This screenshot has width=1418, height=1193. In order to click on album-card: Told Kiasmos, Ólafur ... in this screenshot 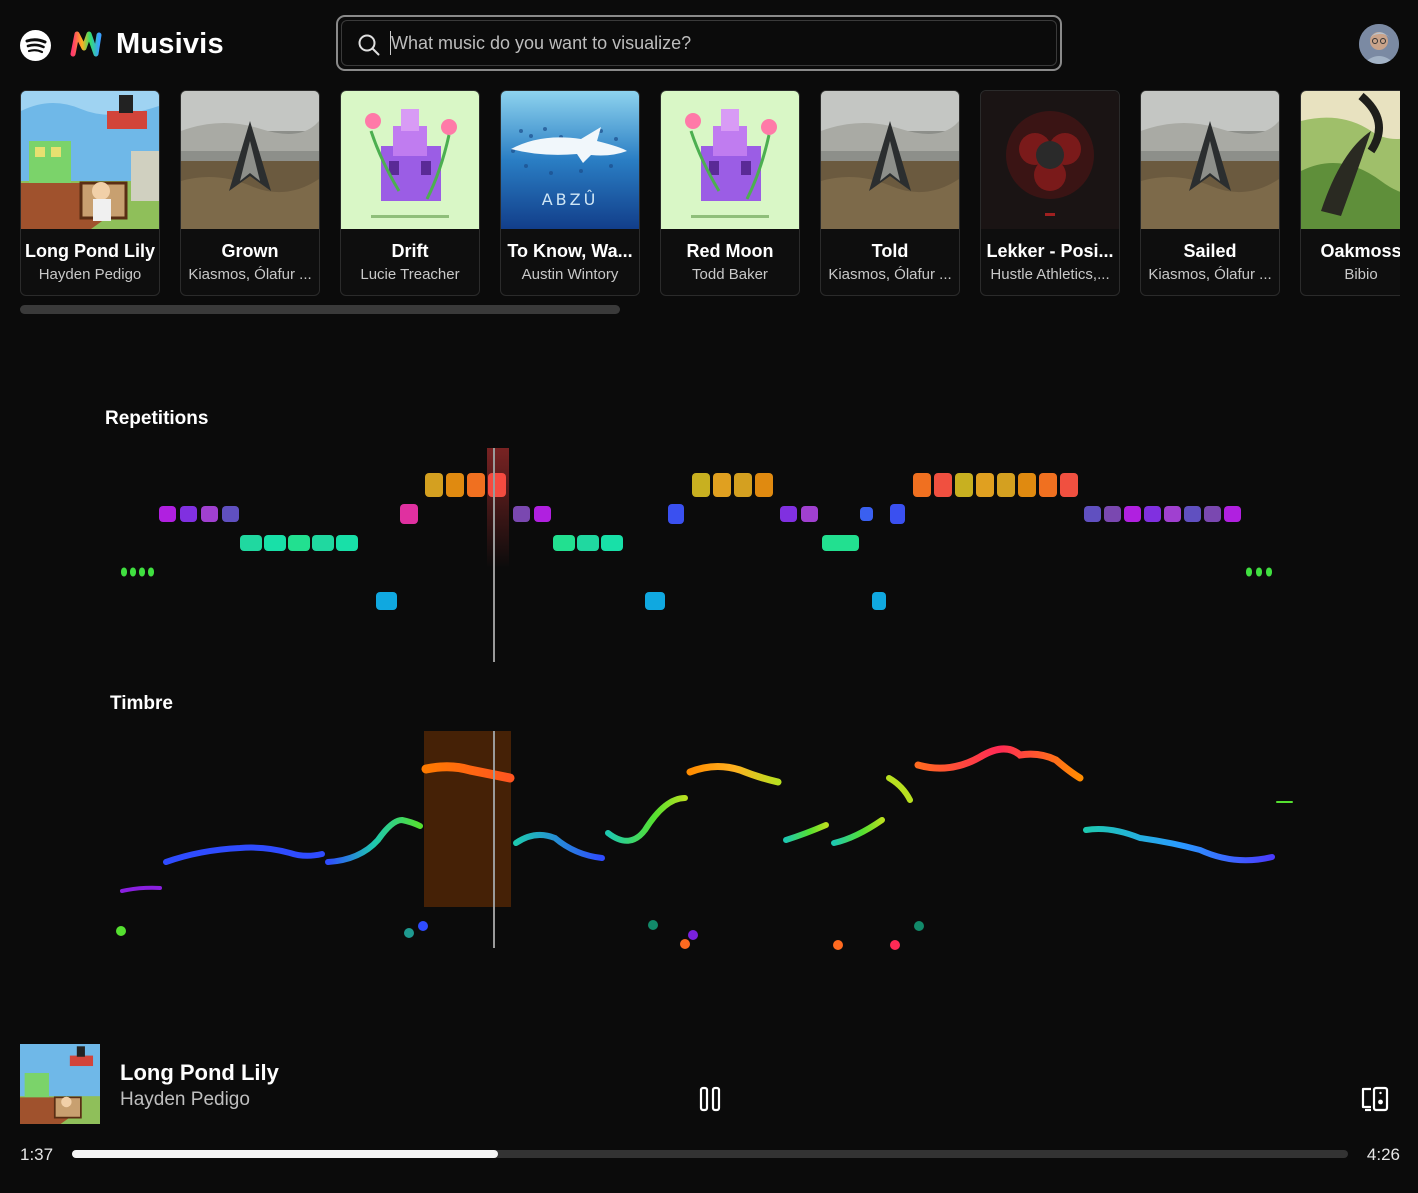, I will do `click(890, 193)`.